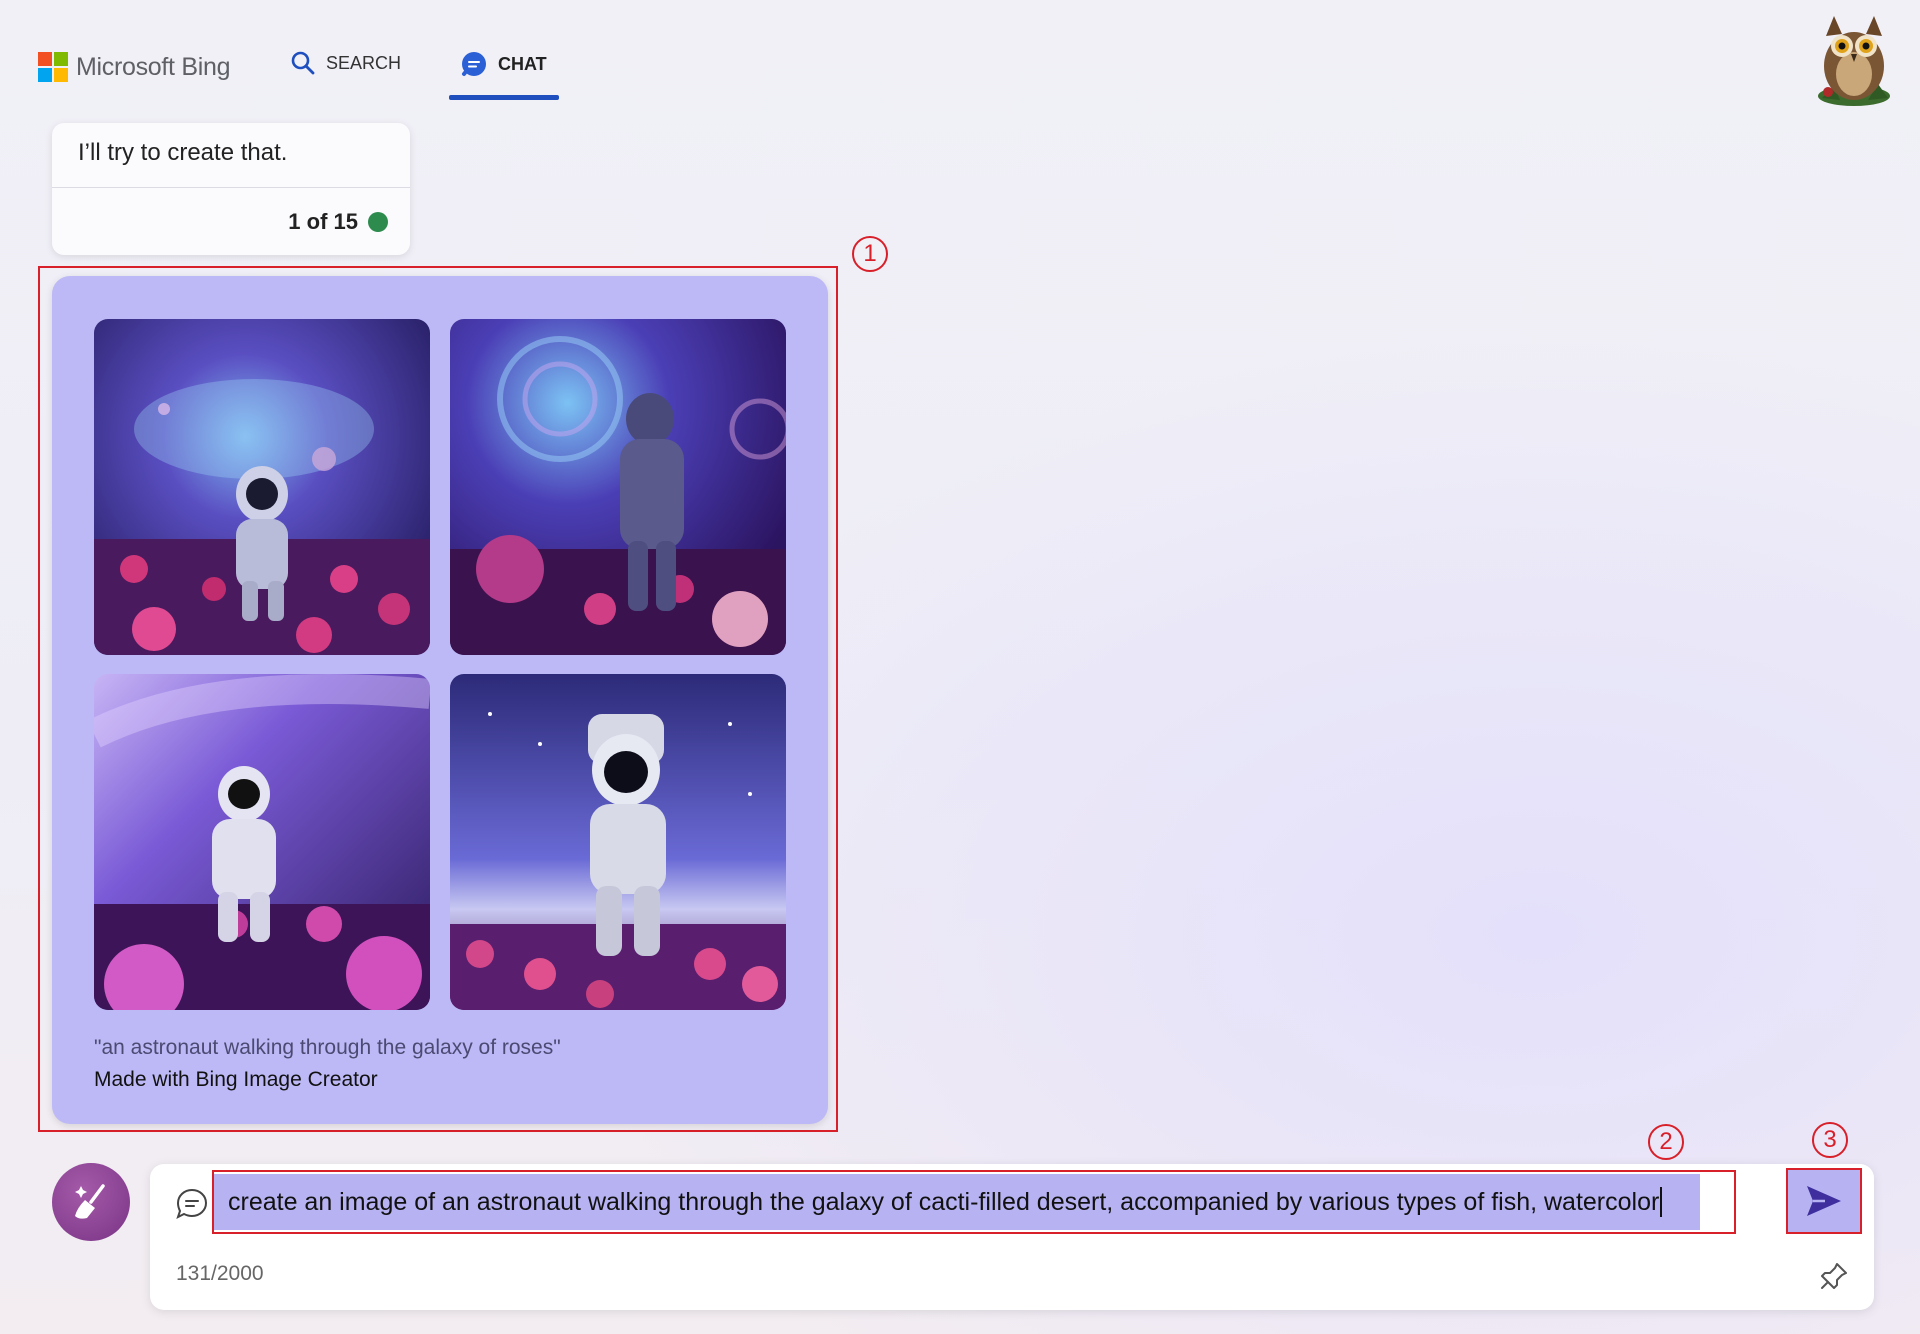  What do you see at coordinates (192, 1203) in the screenshot?
I see `chat-bubble-icon` at bounding box center [192, 1203].